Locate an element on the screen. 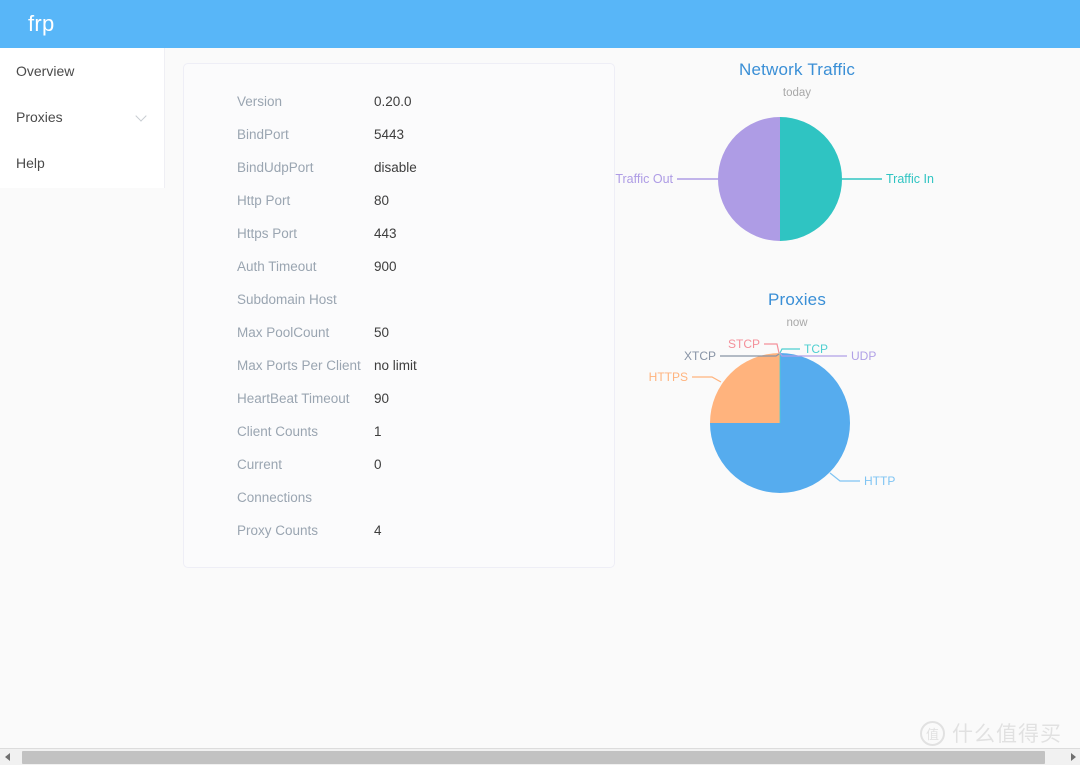 The height and width of the screenshot is (765, 1080). sidebar-background-filler is located at coordinates (82, 468).